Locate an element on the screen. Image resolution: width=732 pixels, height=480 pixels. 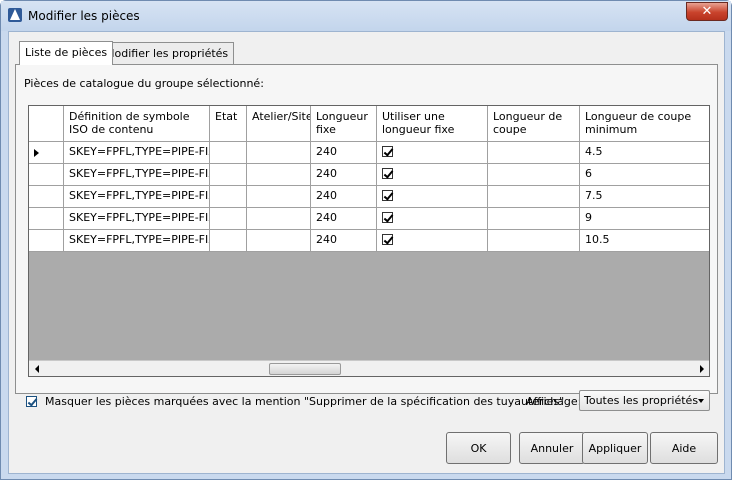
cancel-button: Annuler is located at coordinates (552, 448).